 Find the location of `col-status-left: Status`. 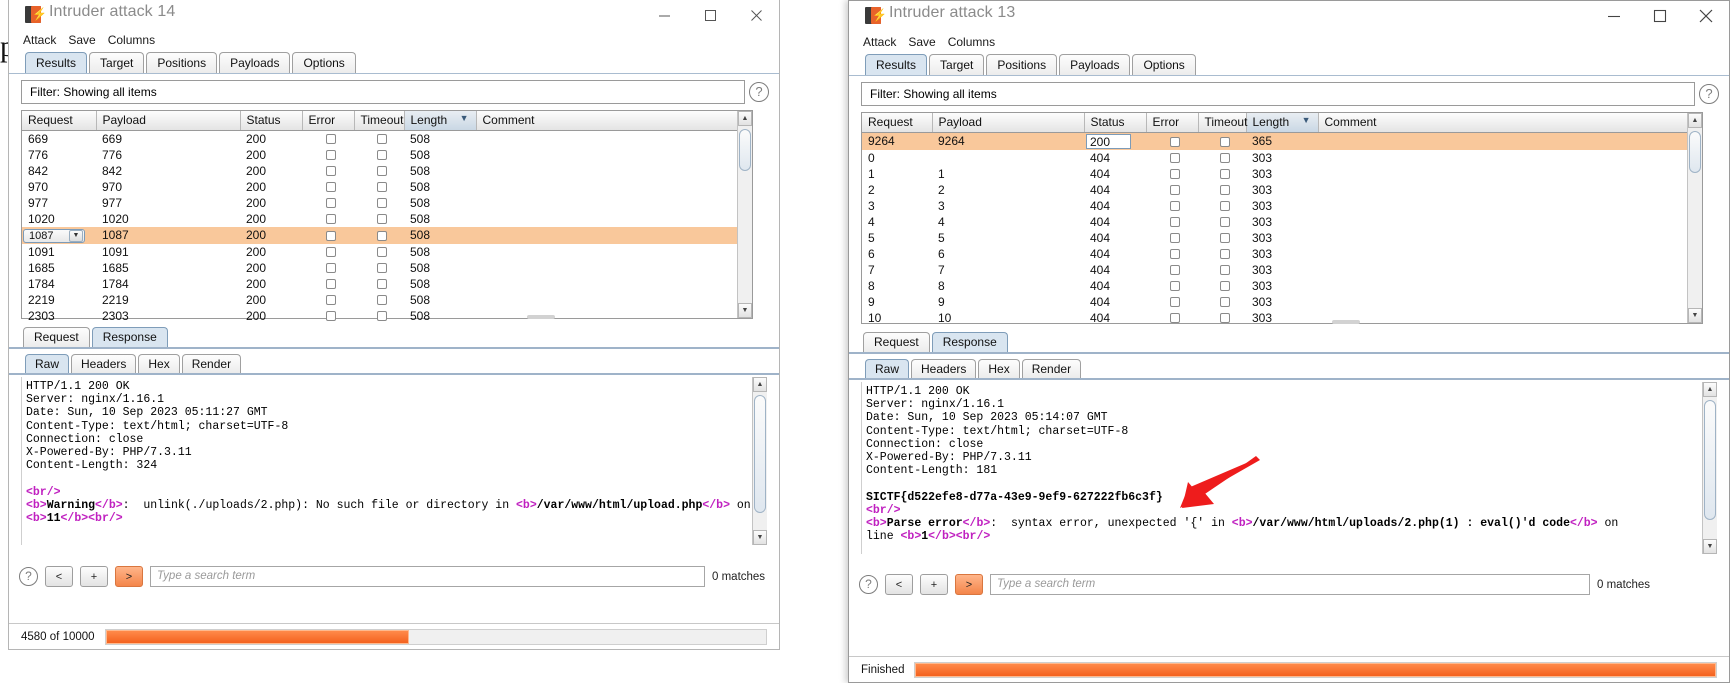

col-status-left: Status is located at coordinates (271, 121).